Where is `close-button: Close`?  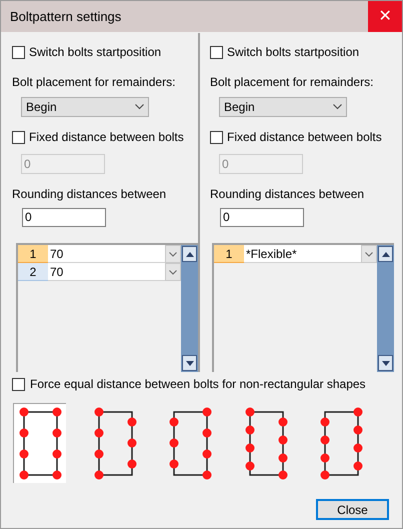
close-button: Close is located at coordinates (352, 509).